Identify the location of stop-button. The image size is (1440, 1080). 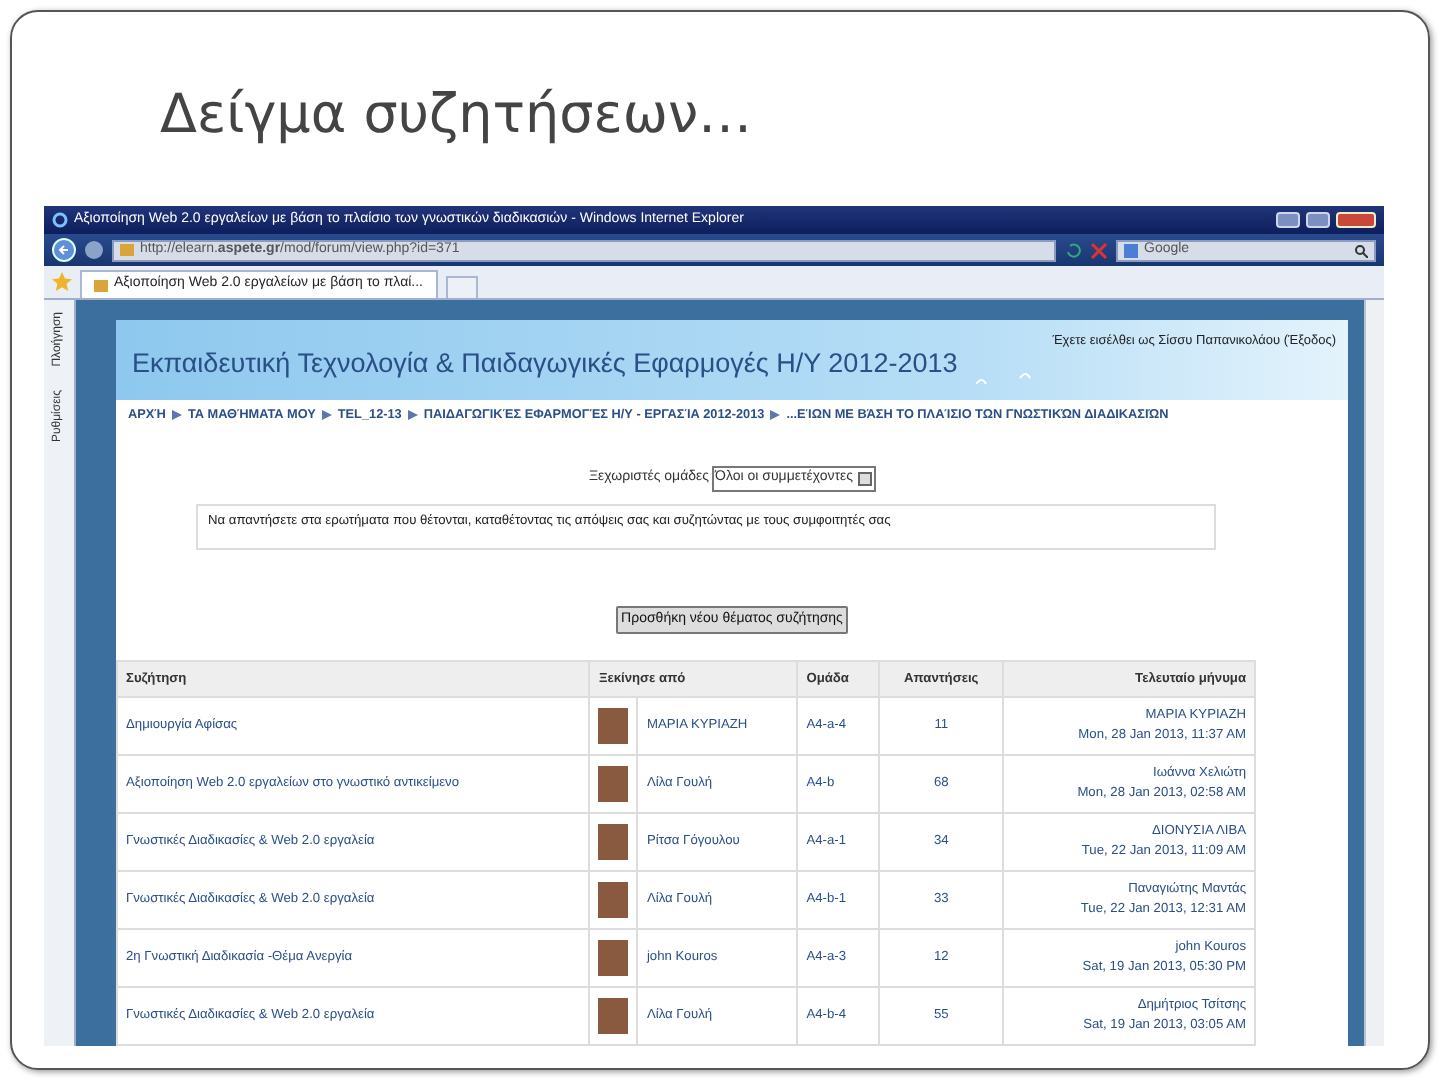
(1099, 250).